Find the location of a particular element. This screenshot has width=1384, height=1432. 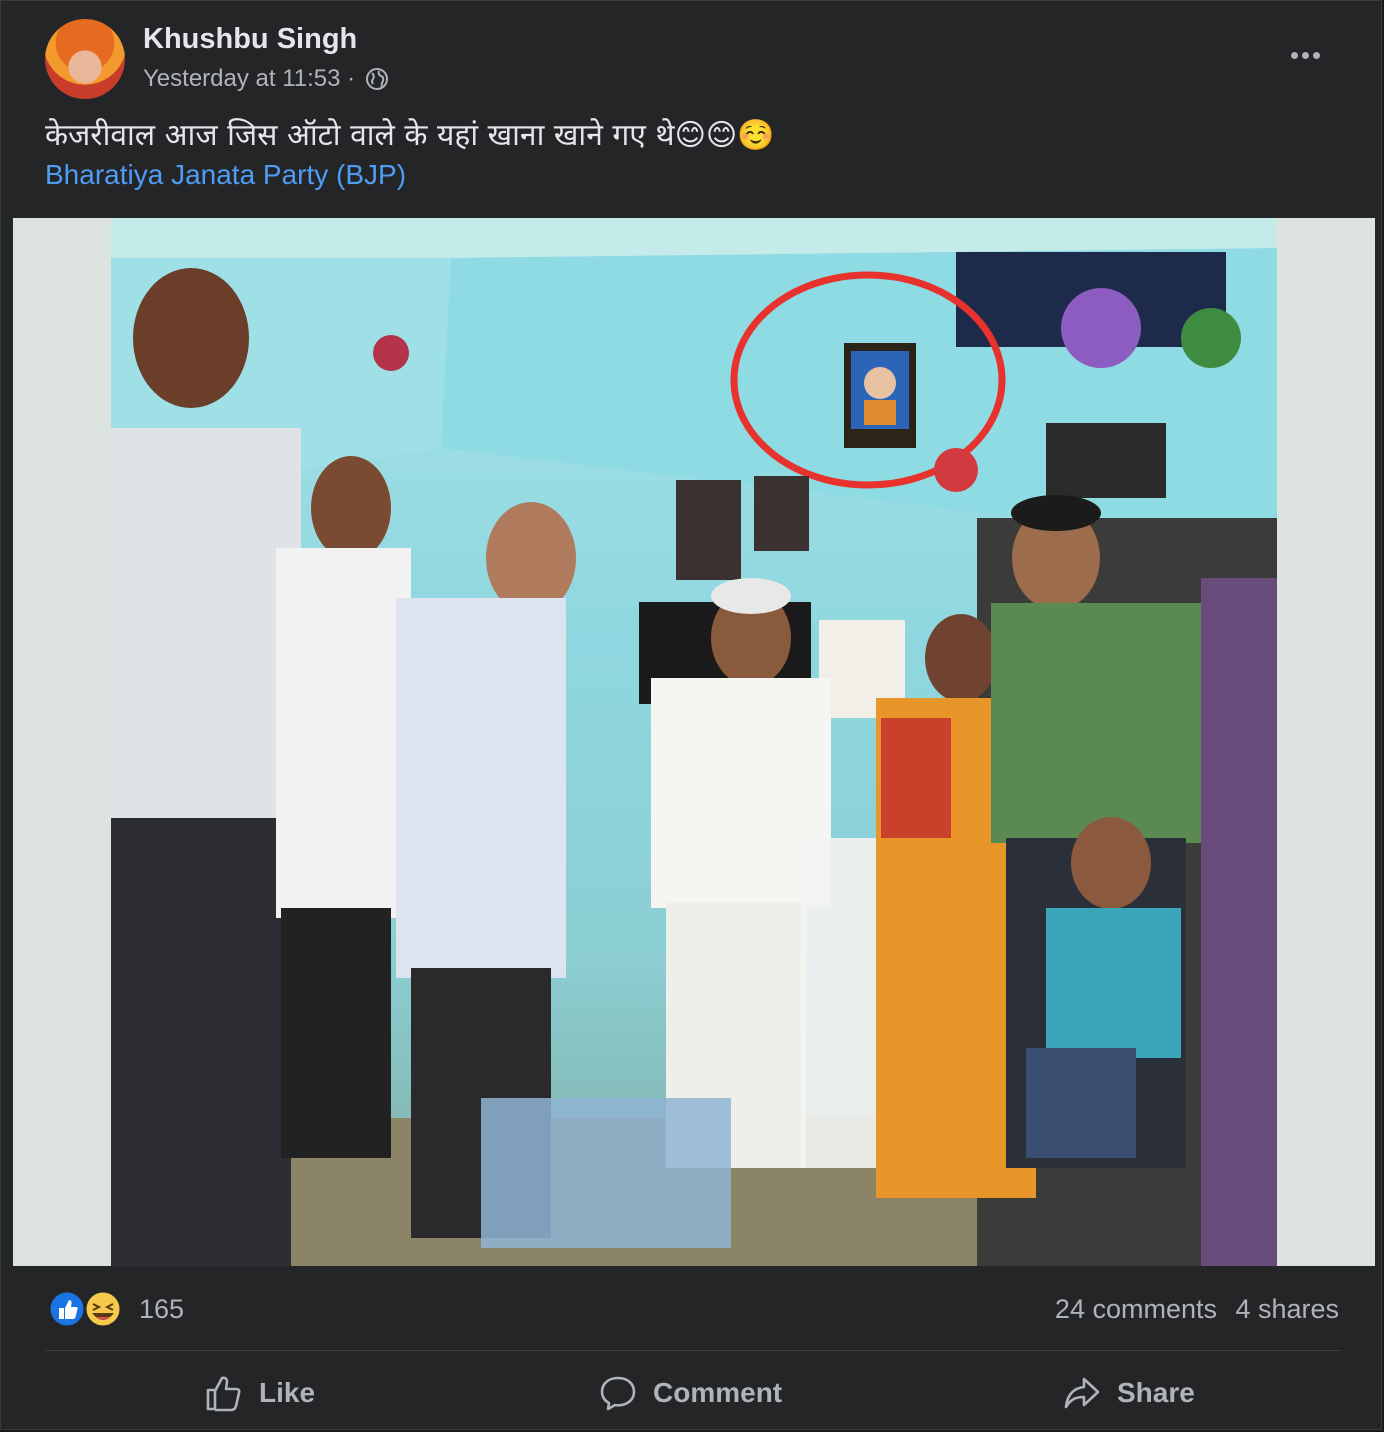

comment-label: Comment is located at coordinates (718, 1392).